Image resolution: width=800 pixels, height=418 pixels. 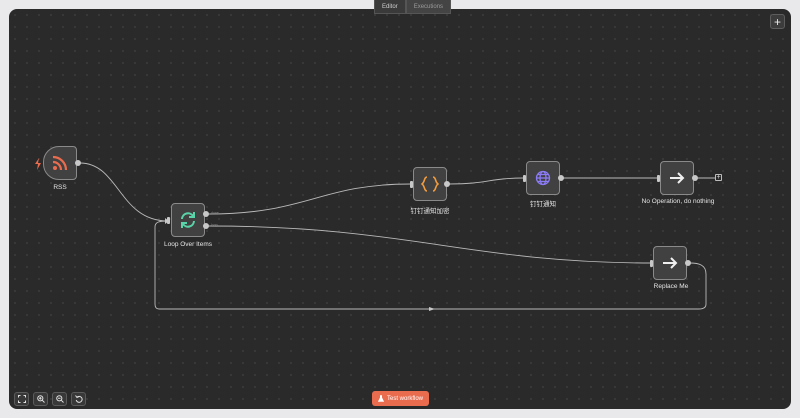 What do you see at coordinates (678, 201) in the screenshot?
I see `node-noop-label: No Operation, do nothing` at bounding box center [678, 201].